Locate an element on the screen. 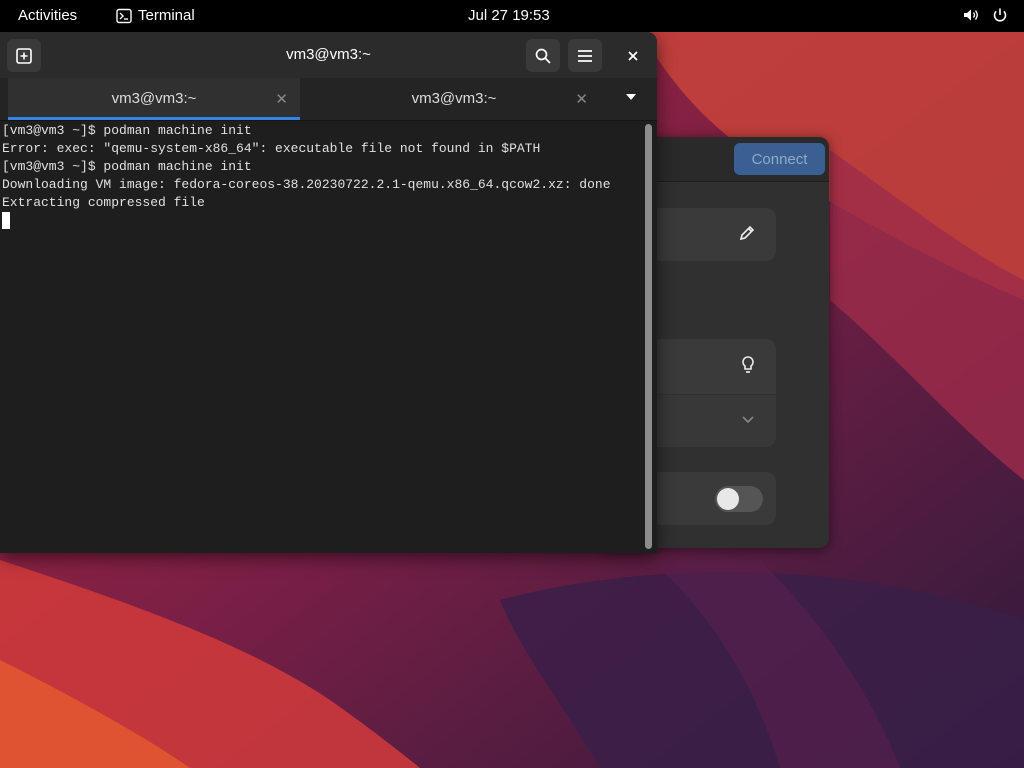 This screenshot has width=1024, height=768. toggle-switch is located at coordinates (739, 499).